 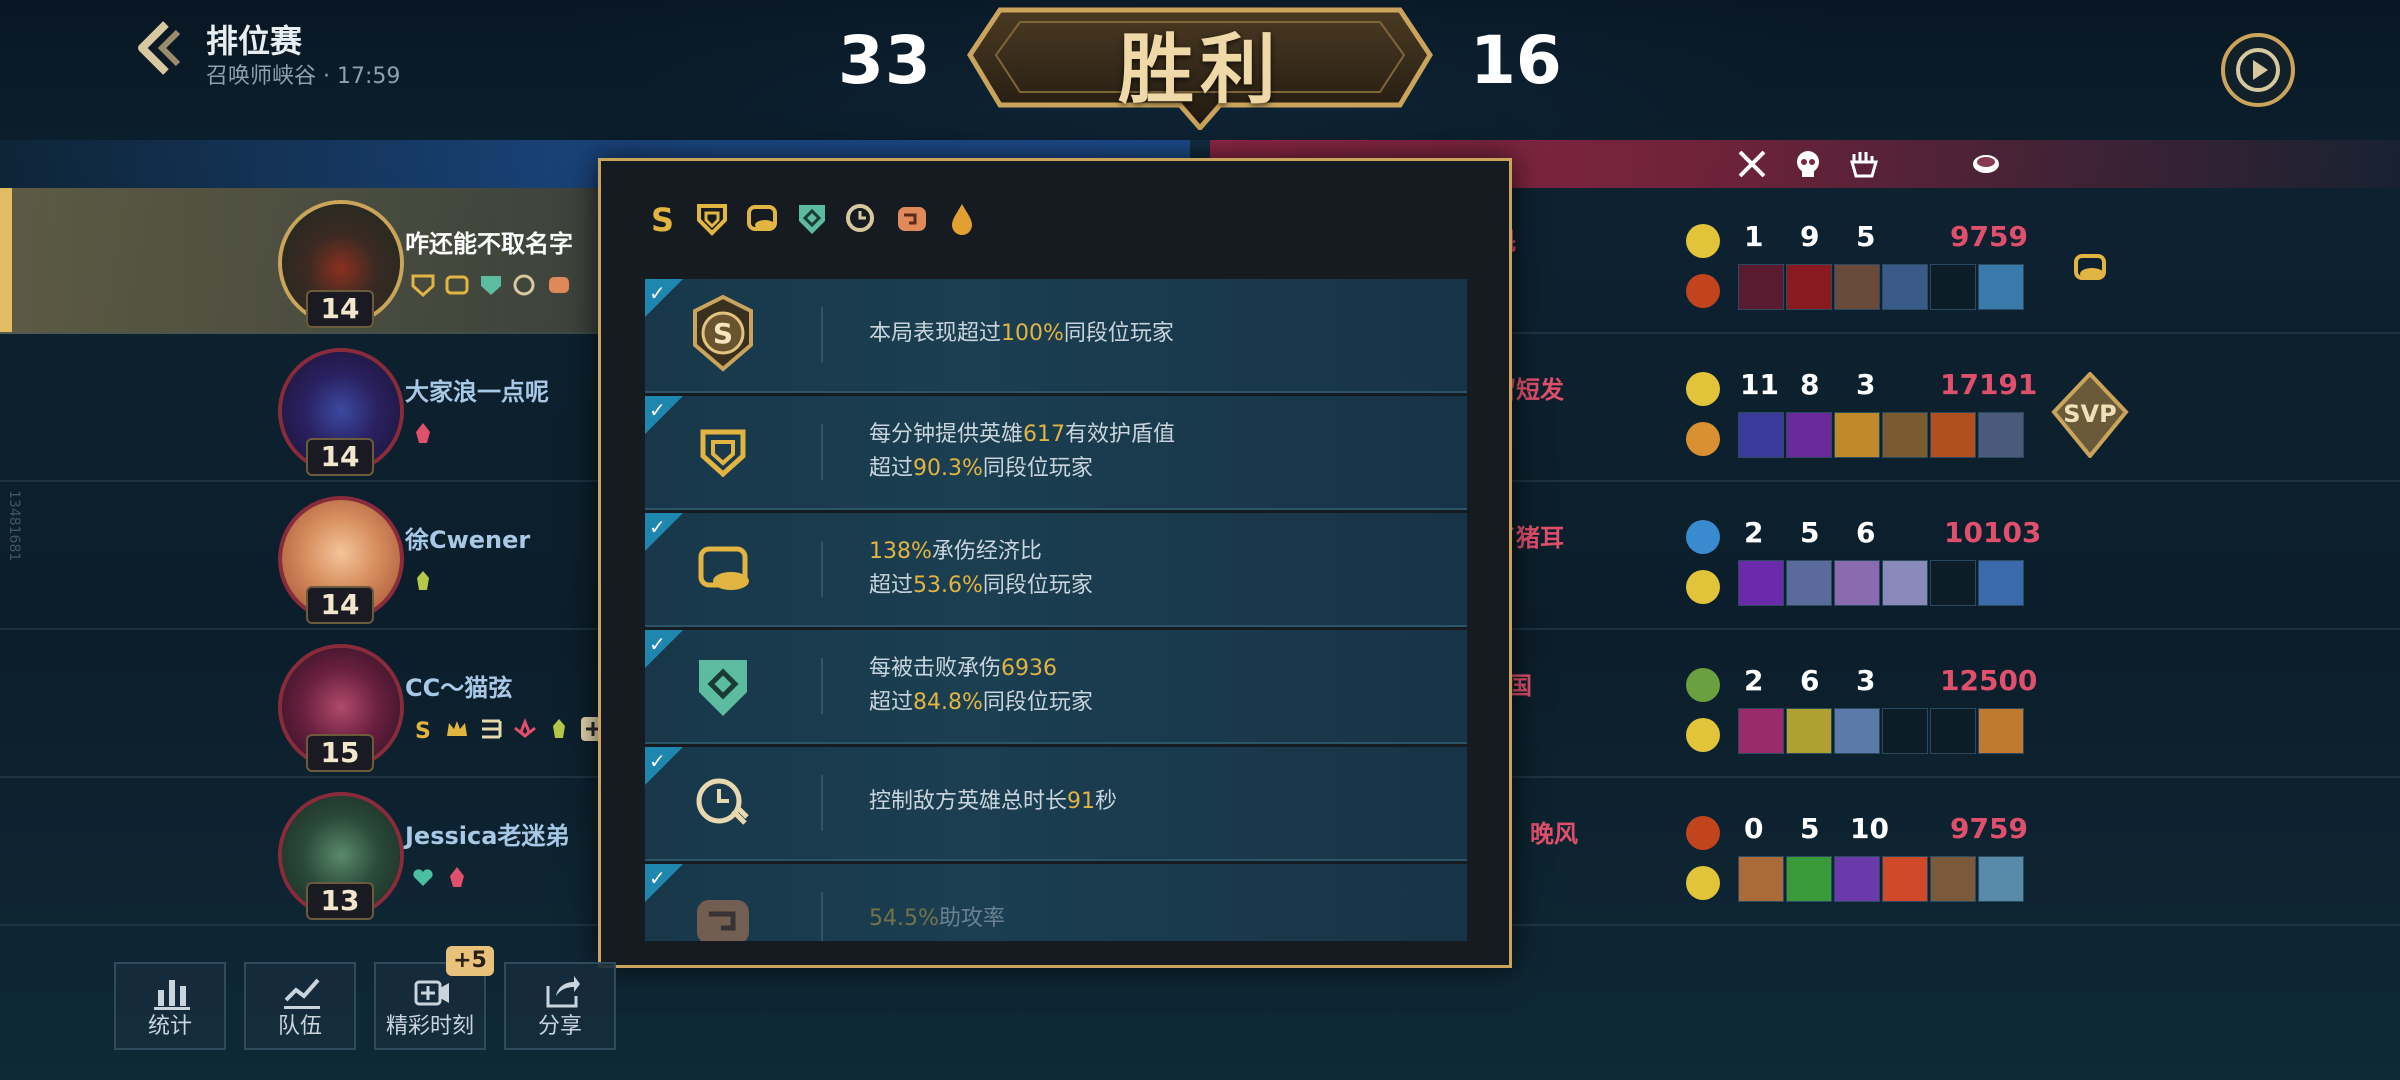 I want to click on shield-emblem-icon, so click(x=723, y=453).